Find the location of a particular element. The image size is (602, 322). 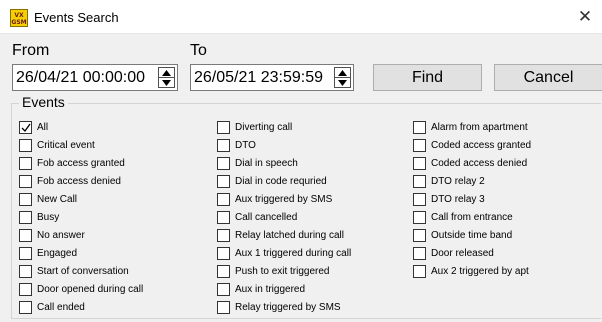

event-option-label: Aux 2 triggered by apt is located at coordinates (480, 271).